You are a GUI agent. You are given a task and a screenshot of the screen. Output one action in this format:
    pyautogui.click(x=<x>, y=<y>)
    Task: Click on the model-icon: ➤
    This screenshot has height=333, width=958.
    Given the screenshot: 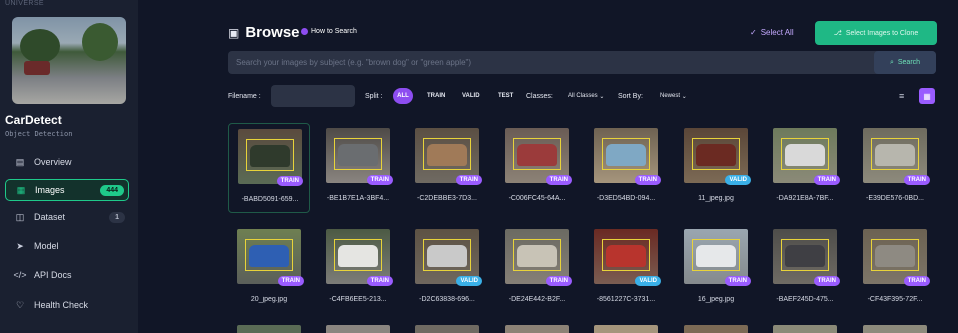 What is the action you would take?
    pyautogui.click(x=20, y=245)
    